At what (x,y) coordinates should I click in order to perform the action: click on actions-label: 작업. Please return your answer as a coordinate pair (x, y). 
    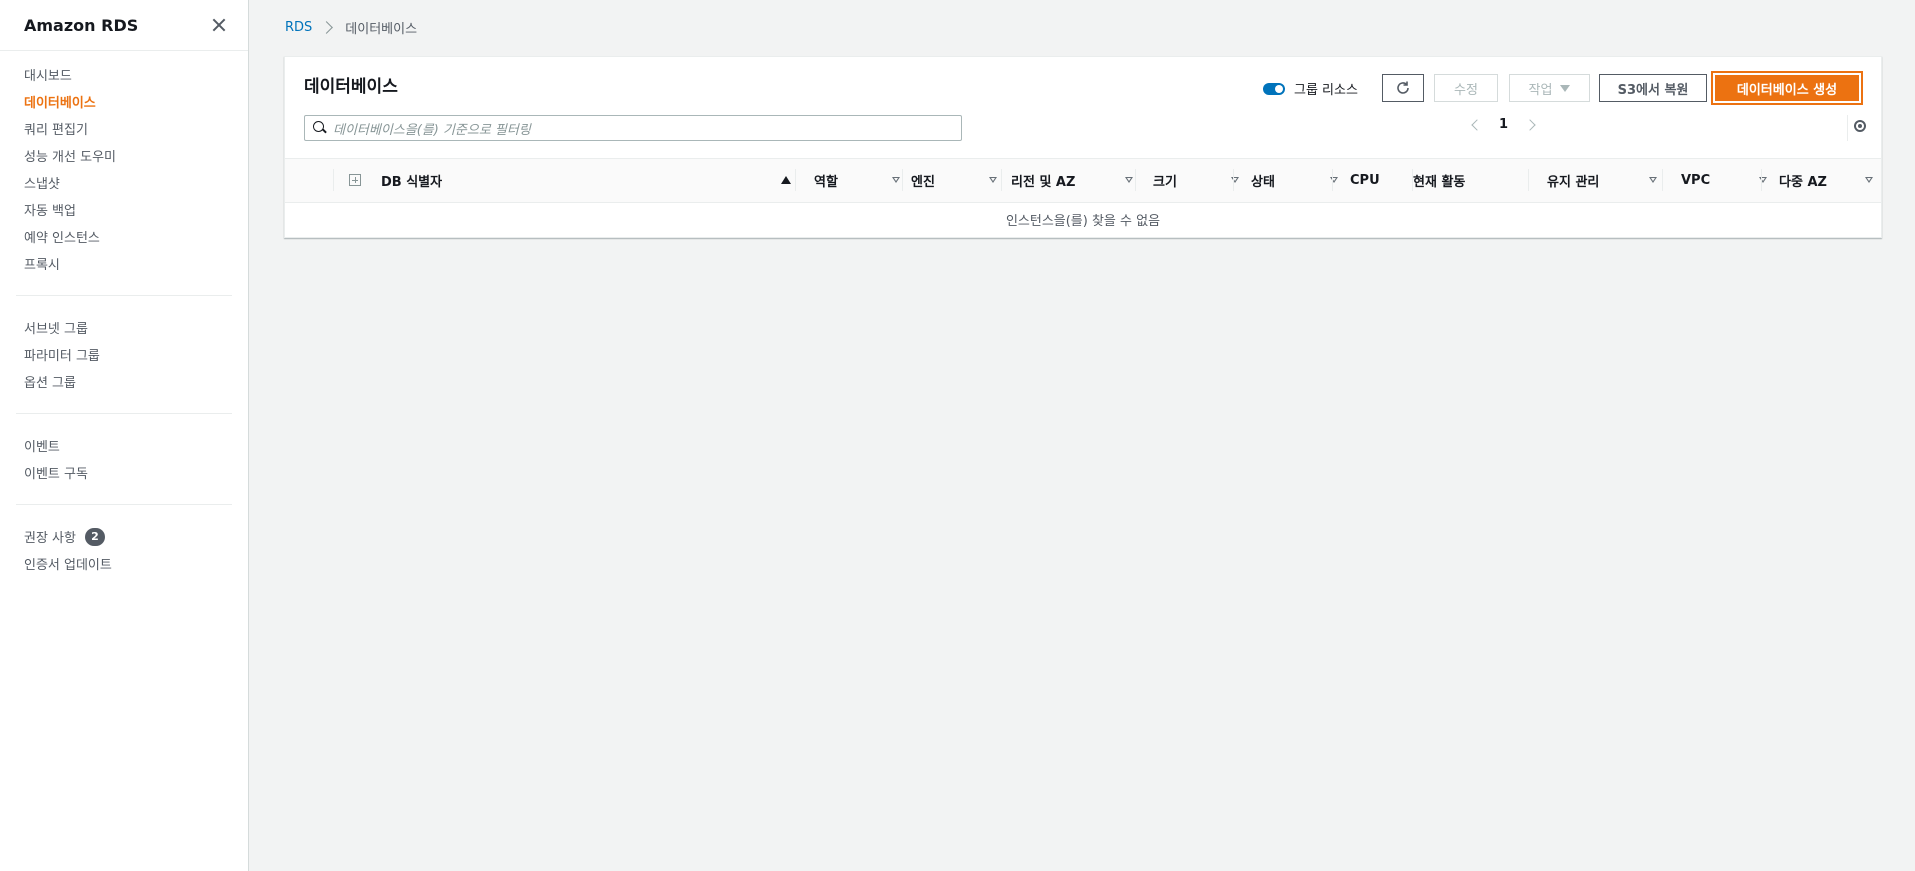
    Looking at the image, I should click on (1540, 90).